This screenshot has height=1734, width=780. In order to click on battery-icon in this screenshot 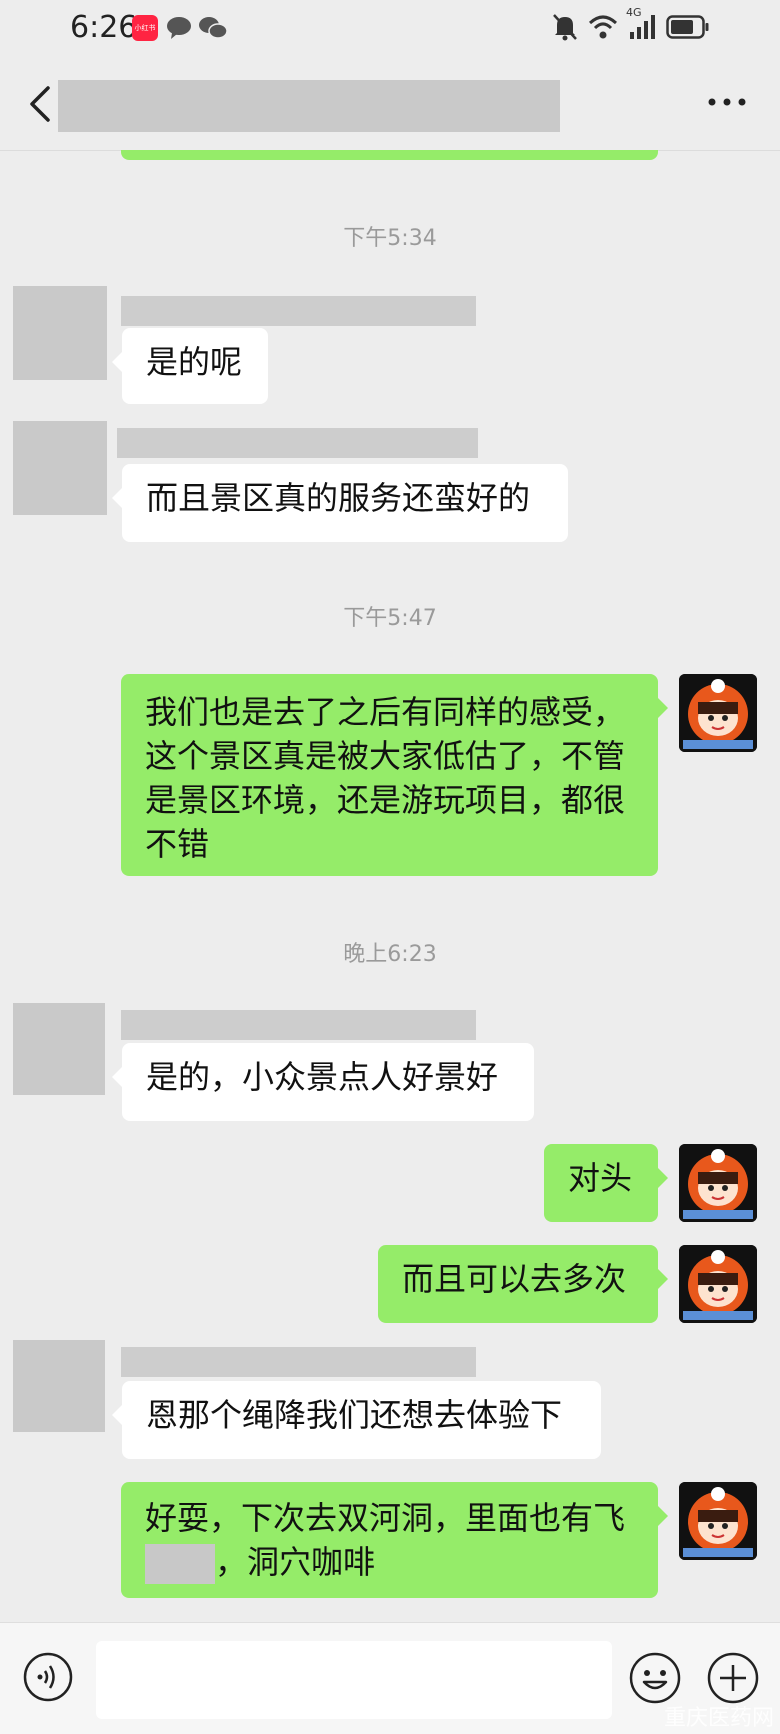, I will do `click(688, 29)`.